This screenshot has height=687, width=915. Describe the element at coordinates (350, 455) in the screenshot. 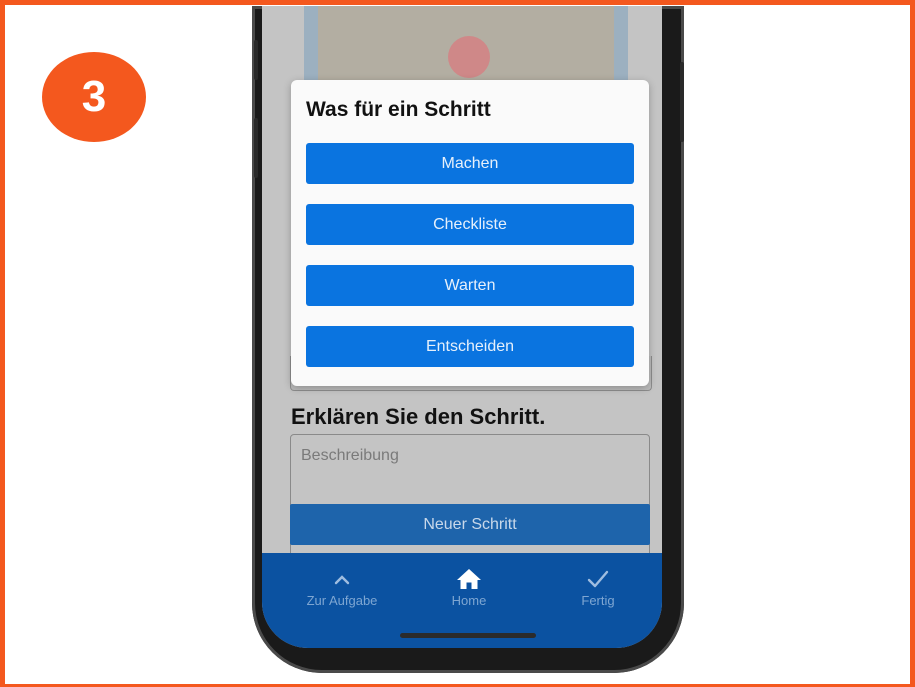

I see `description-placeholder: Beschreibung` at that location.